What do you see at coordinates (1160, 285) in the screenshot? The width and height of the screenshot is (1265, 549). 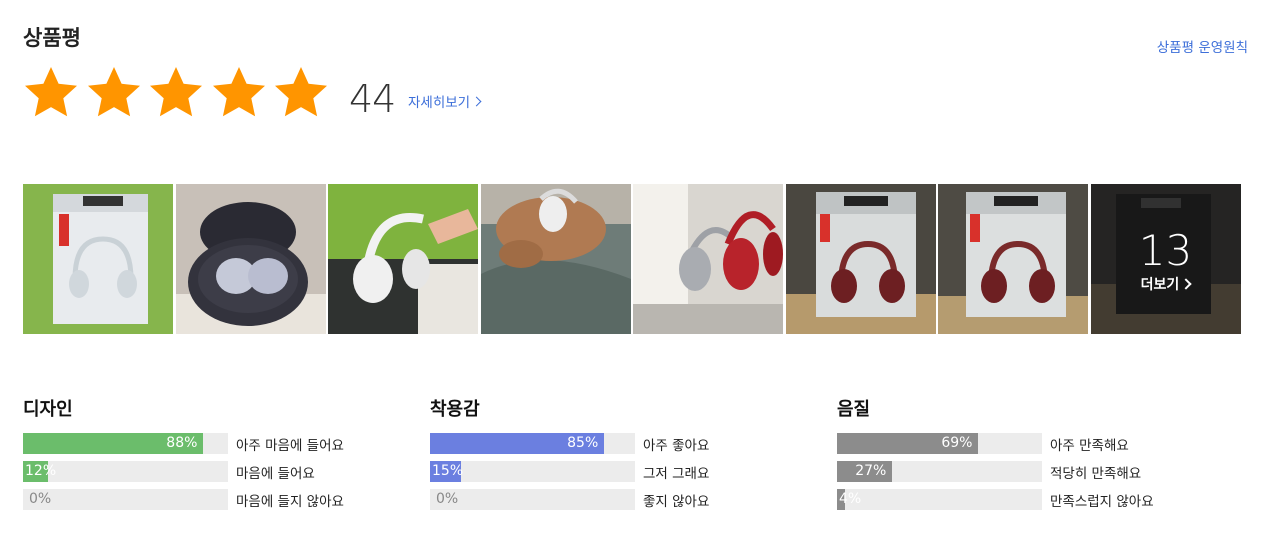 I see `more-label-text: 더보기` at bounding box center [1160, 285].